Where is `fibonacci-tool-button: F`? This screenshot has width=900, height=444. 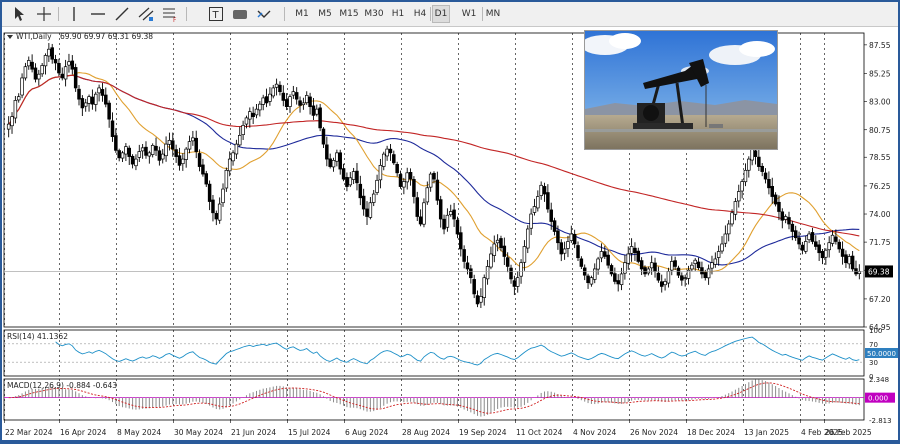 fibonacci-tool-button: F is located at coordinates (170, 14).